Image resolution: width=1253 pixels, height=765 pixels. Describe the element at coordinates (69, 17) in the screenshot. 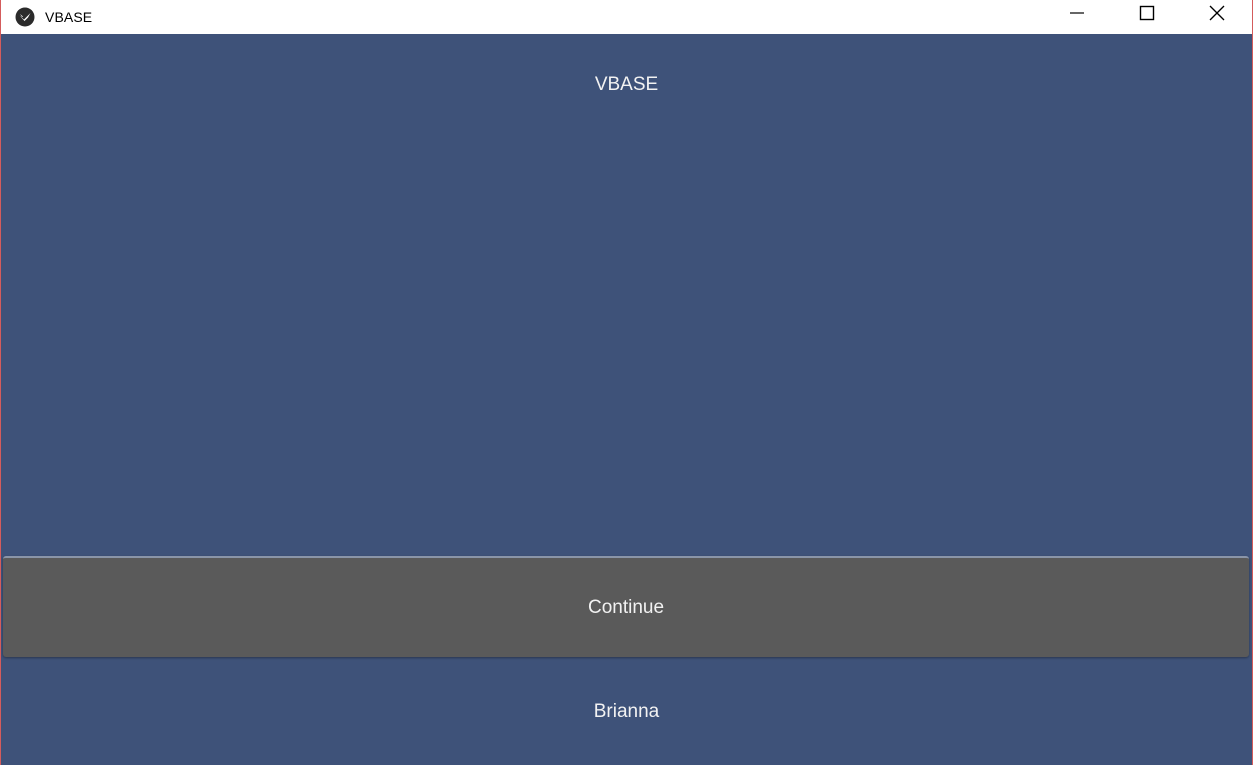

I see `window-title: VBASE` at that location.